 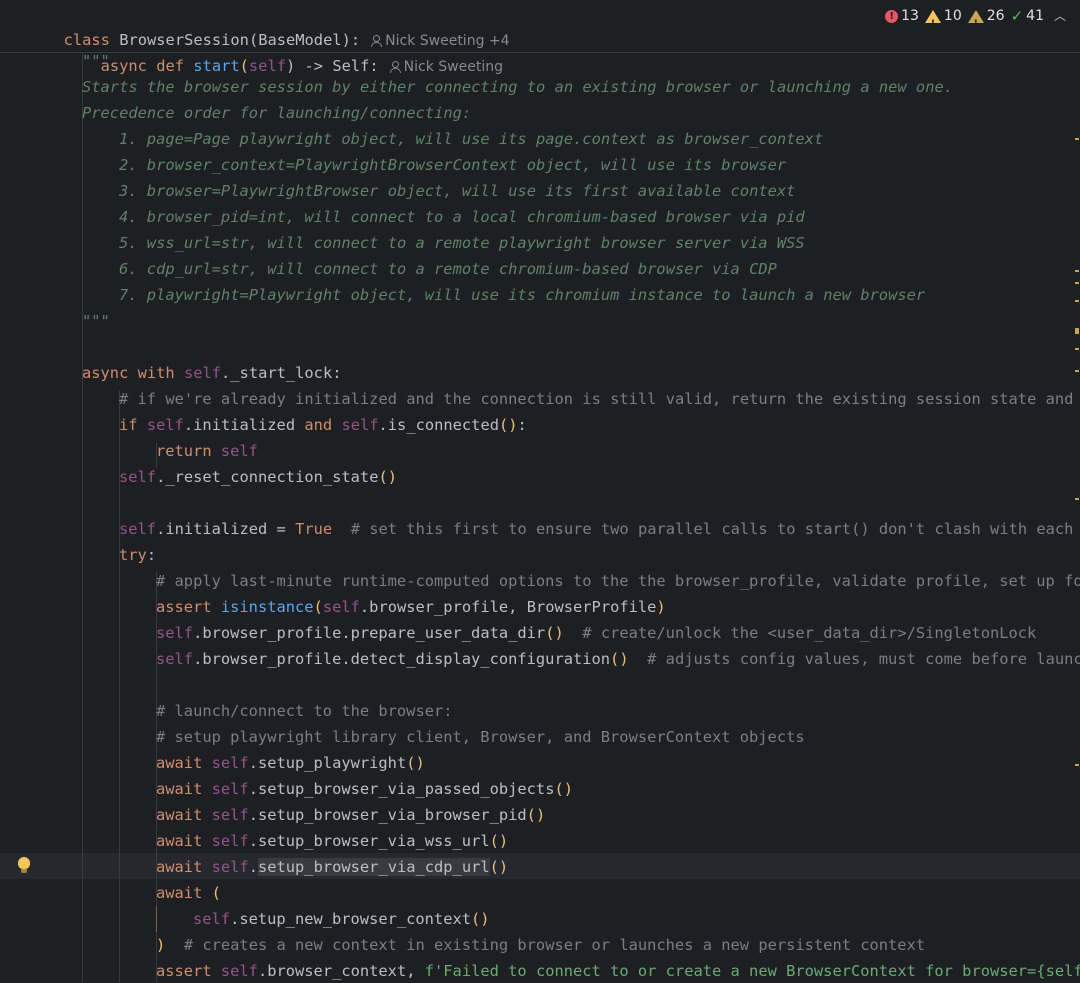 What do you see at coordinates (239, 66) in the screenshot?
I see `def-signature: async def start(self) -> Self:` at bounding box center [239, 66].